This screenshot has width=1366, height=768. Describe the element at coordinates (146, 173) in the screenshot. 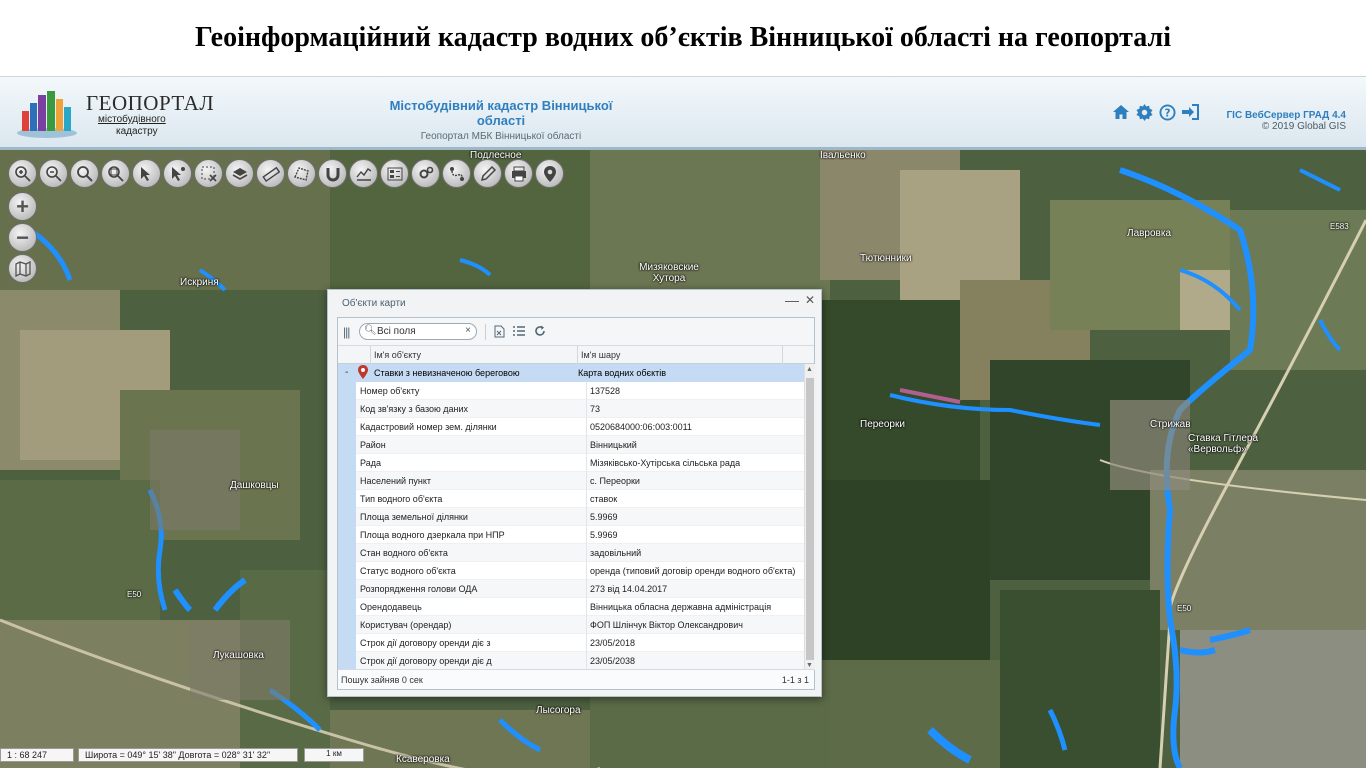

I see `select-object-icon` at that location.